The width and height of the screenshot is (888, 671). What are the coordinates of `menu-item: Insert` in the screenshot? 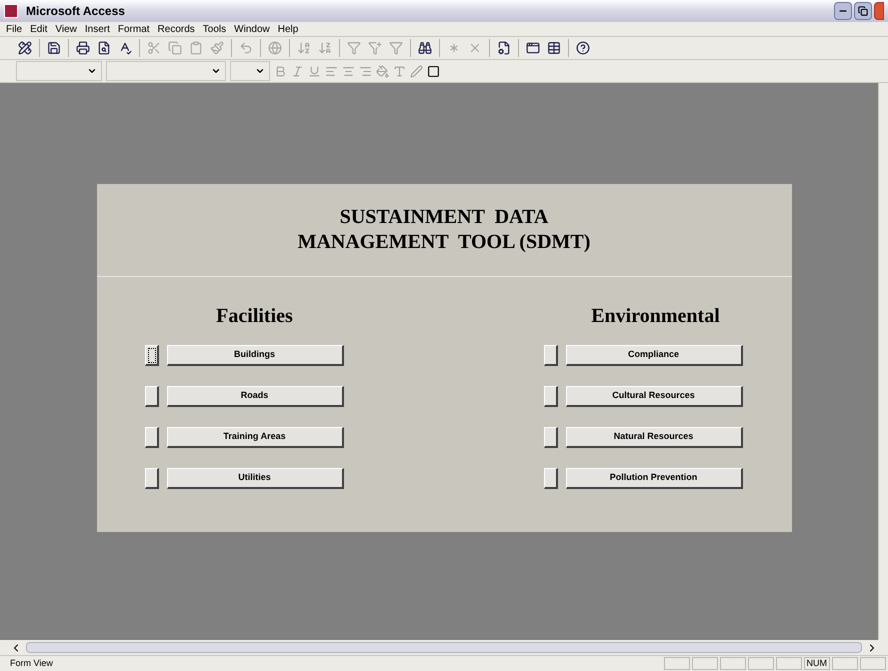 It's located at (97, 29).